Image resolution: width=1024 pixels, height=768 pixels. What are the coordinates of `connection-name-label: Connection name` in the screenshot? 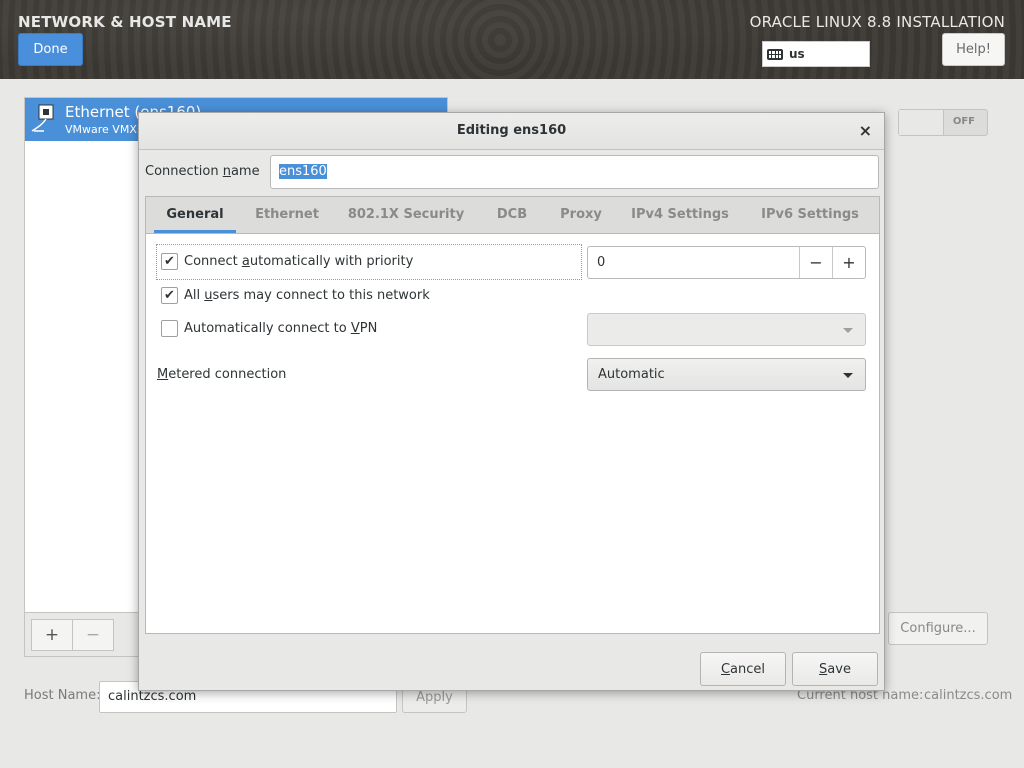 It's located at (202, 171).